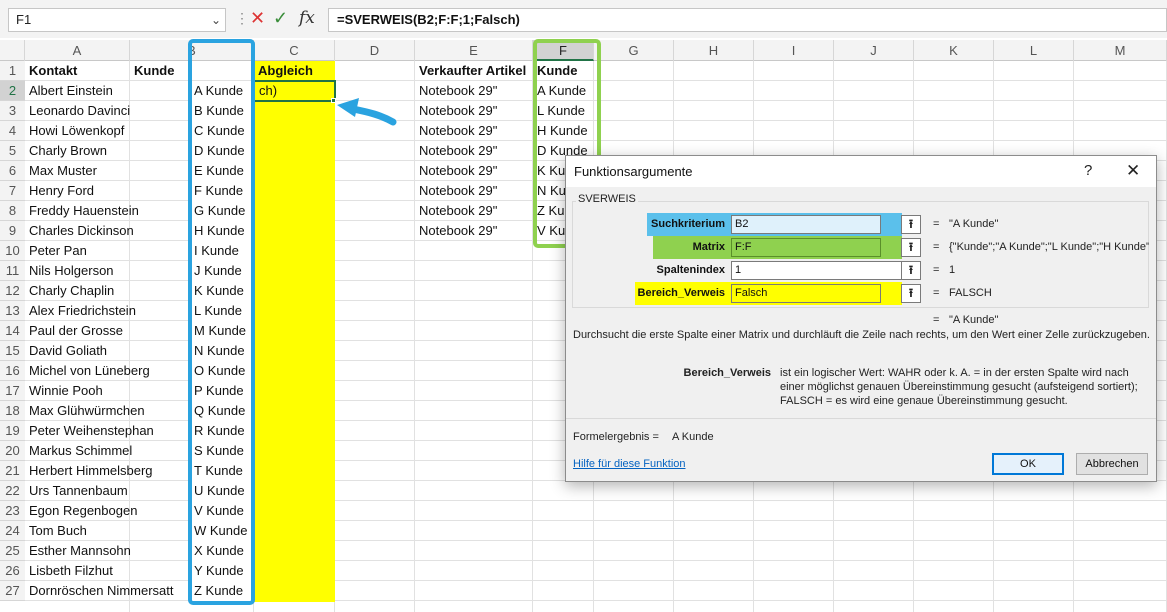 The image size is (1167, 612). What do you see at coordinates (105, 491) in the screenshot?
I see `cell-kontakt: Urs Tannenbaum` at bounding box center [105, 491].